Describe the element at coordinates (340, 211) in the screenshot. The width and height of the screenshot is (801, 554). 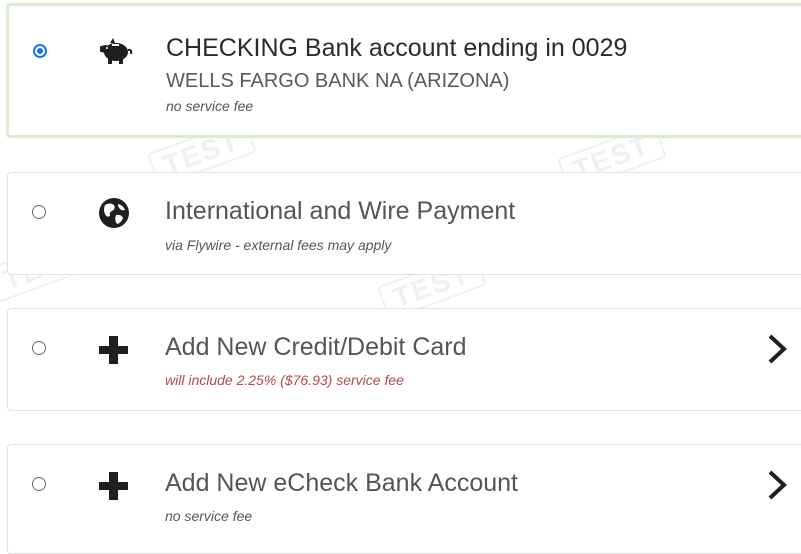
I see `option-title: International and Wire Payment` at that location.